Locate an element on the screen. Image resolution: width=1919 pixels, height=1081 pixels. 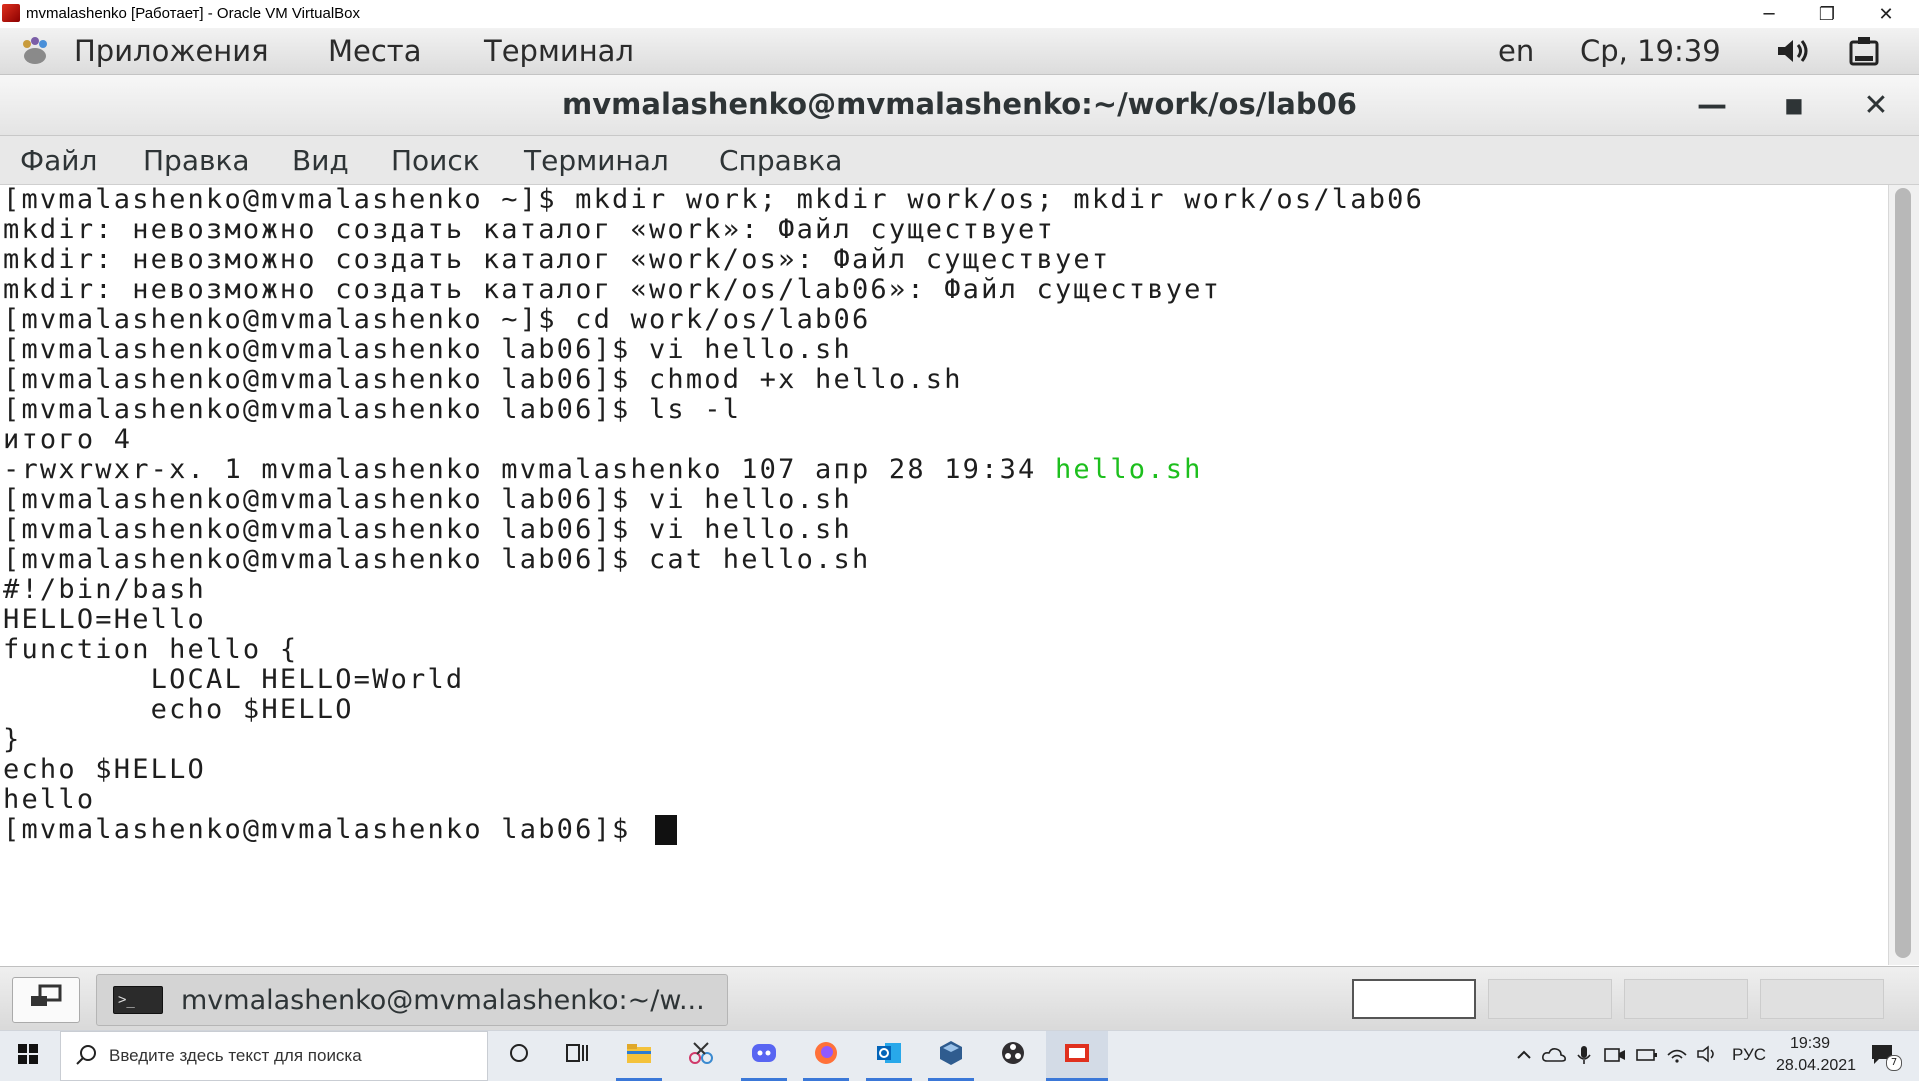
taskbar-file-explorer is located at coordinates (639, 1056).